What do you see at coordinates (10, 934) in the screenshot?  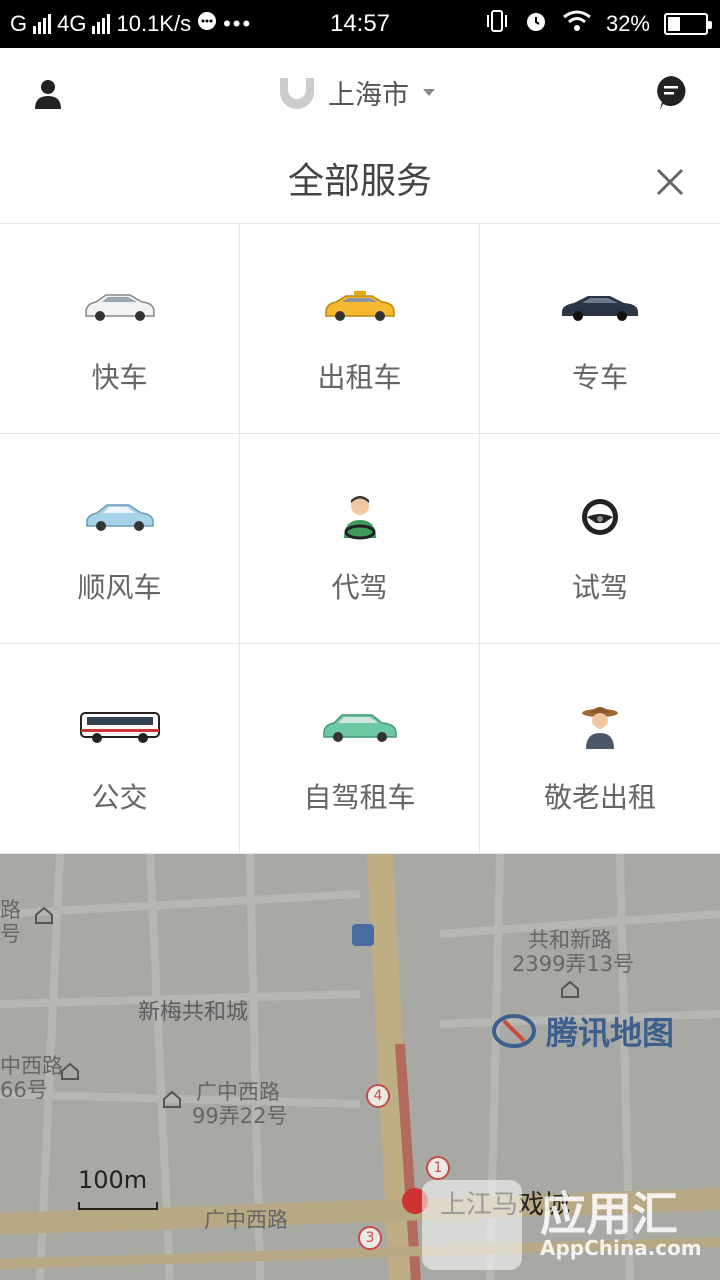 I see `map-label: 号` at bounding box center [10, 934].